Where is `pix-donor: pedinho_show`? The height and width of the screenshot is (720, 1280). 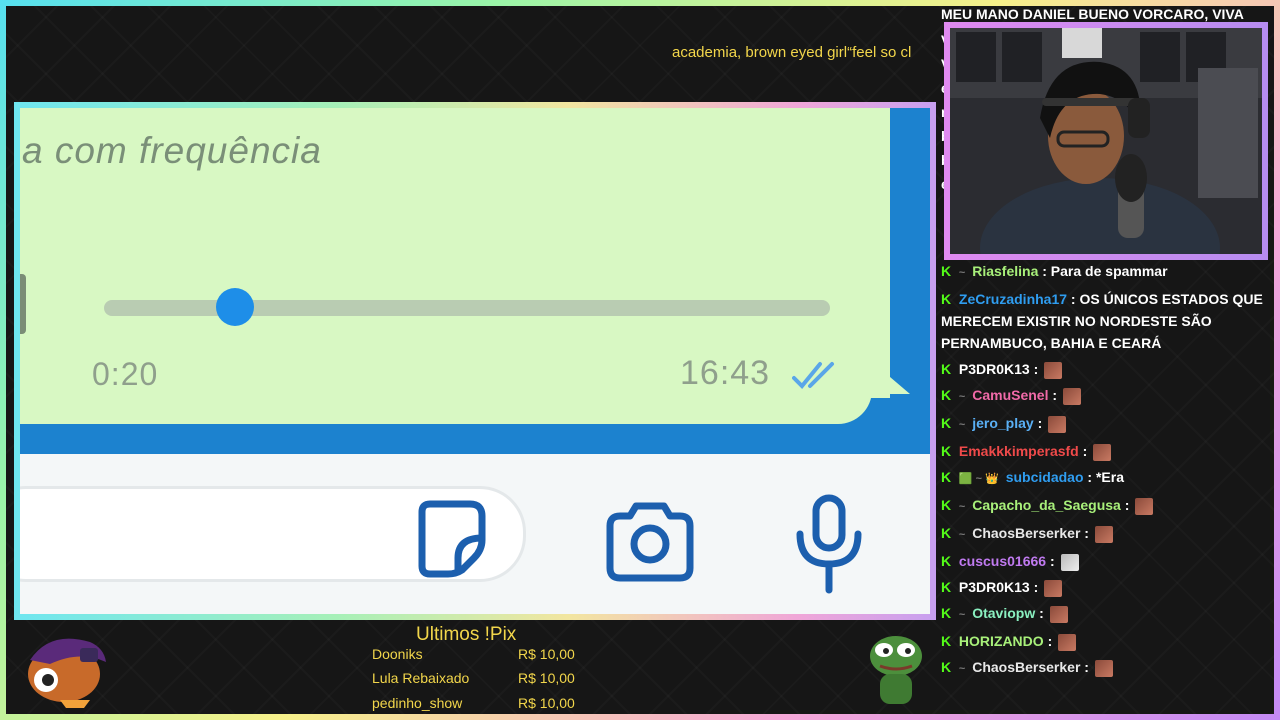
pix-donor: pedinho_show is located at coordinates (417, 703).